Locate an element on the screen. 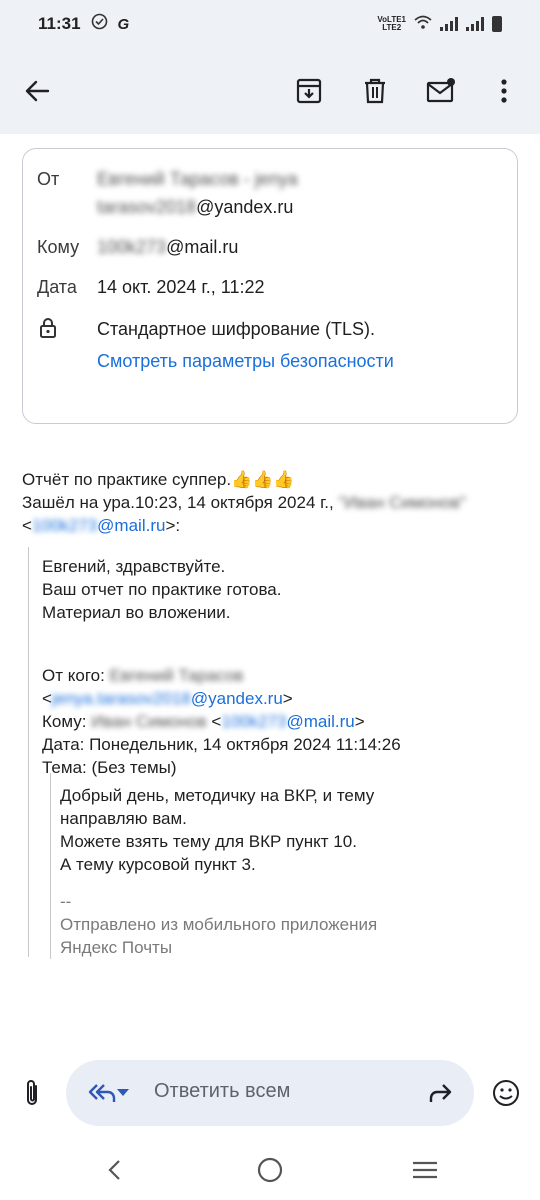 This screenshot has height=1200, width=540. battery-icon is located at coordinates (497, 24).